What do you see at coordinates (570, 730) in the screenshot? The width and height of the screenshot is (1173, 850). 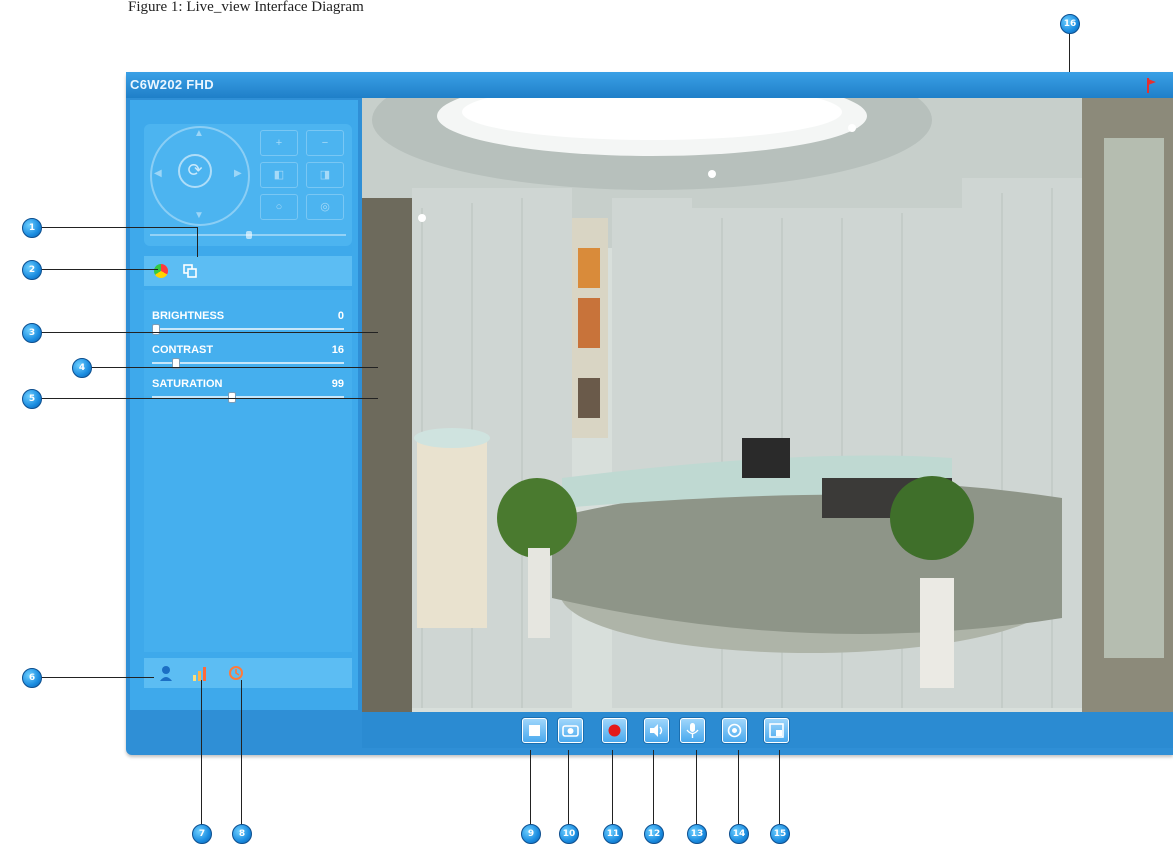 I see `snapshot-icon` at bounding box center [570, 730].